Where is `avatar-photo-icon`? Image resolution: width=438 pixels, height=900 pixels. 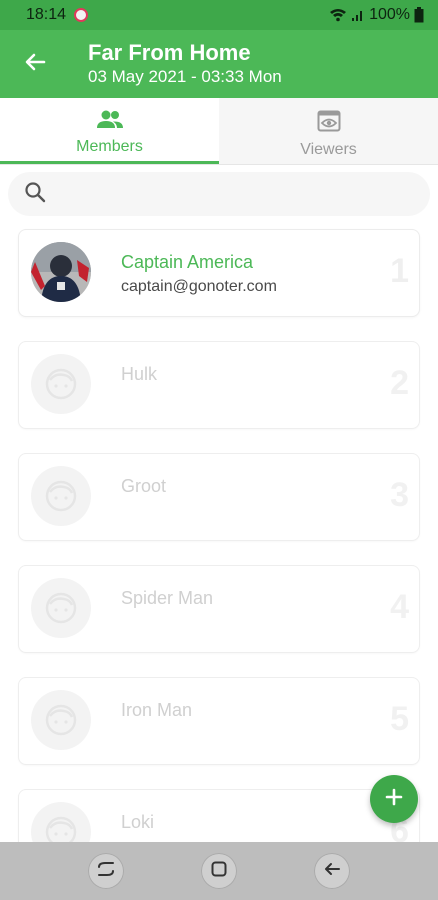
avatar-photo-icon is located at coordinates (61, 272).